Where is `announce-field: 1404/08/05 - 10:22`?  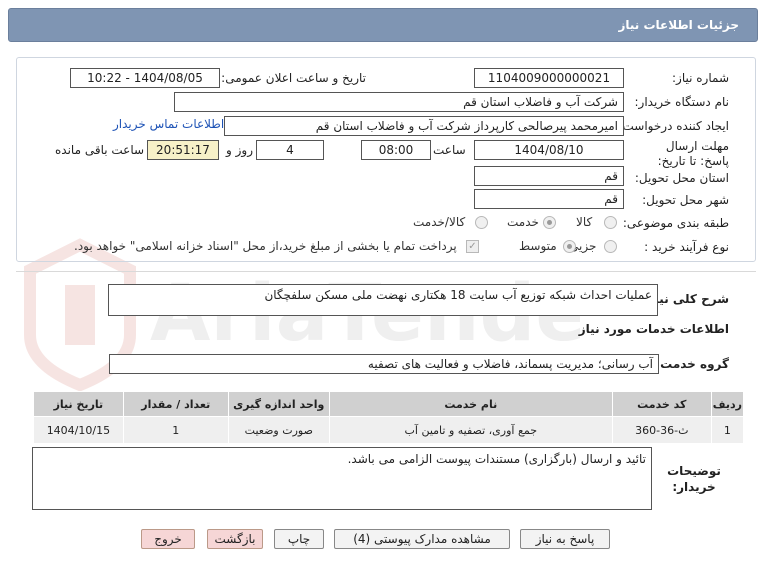 announce-field: 1404/08/05 - 10:22 is located at coordinates (145, 78).